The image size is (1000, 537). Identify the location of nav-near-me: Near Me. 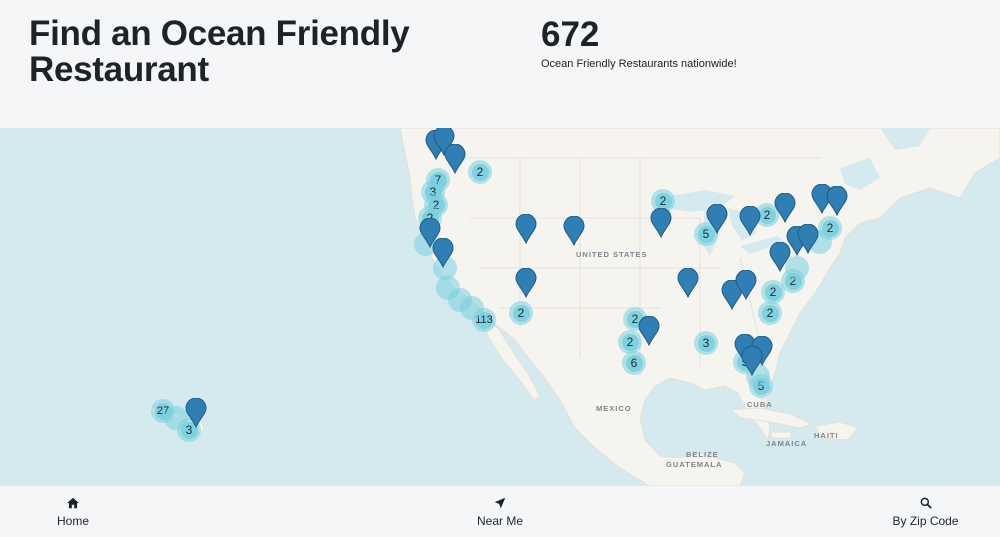
(500, 511).